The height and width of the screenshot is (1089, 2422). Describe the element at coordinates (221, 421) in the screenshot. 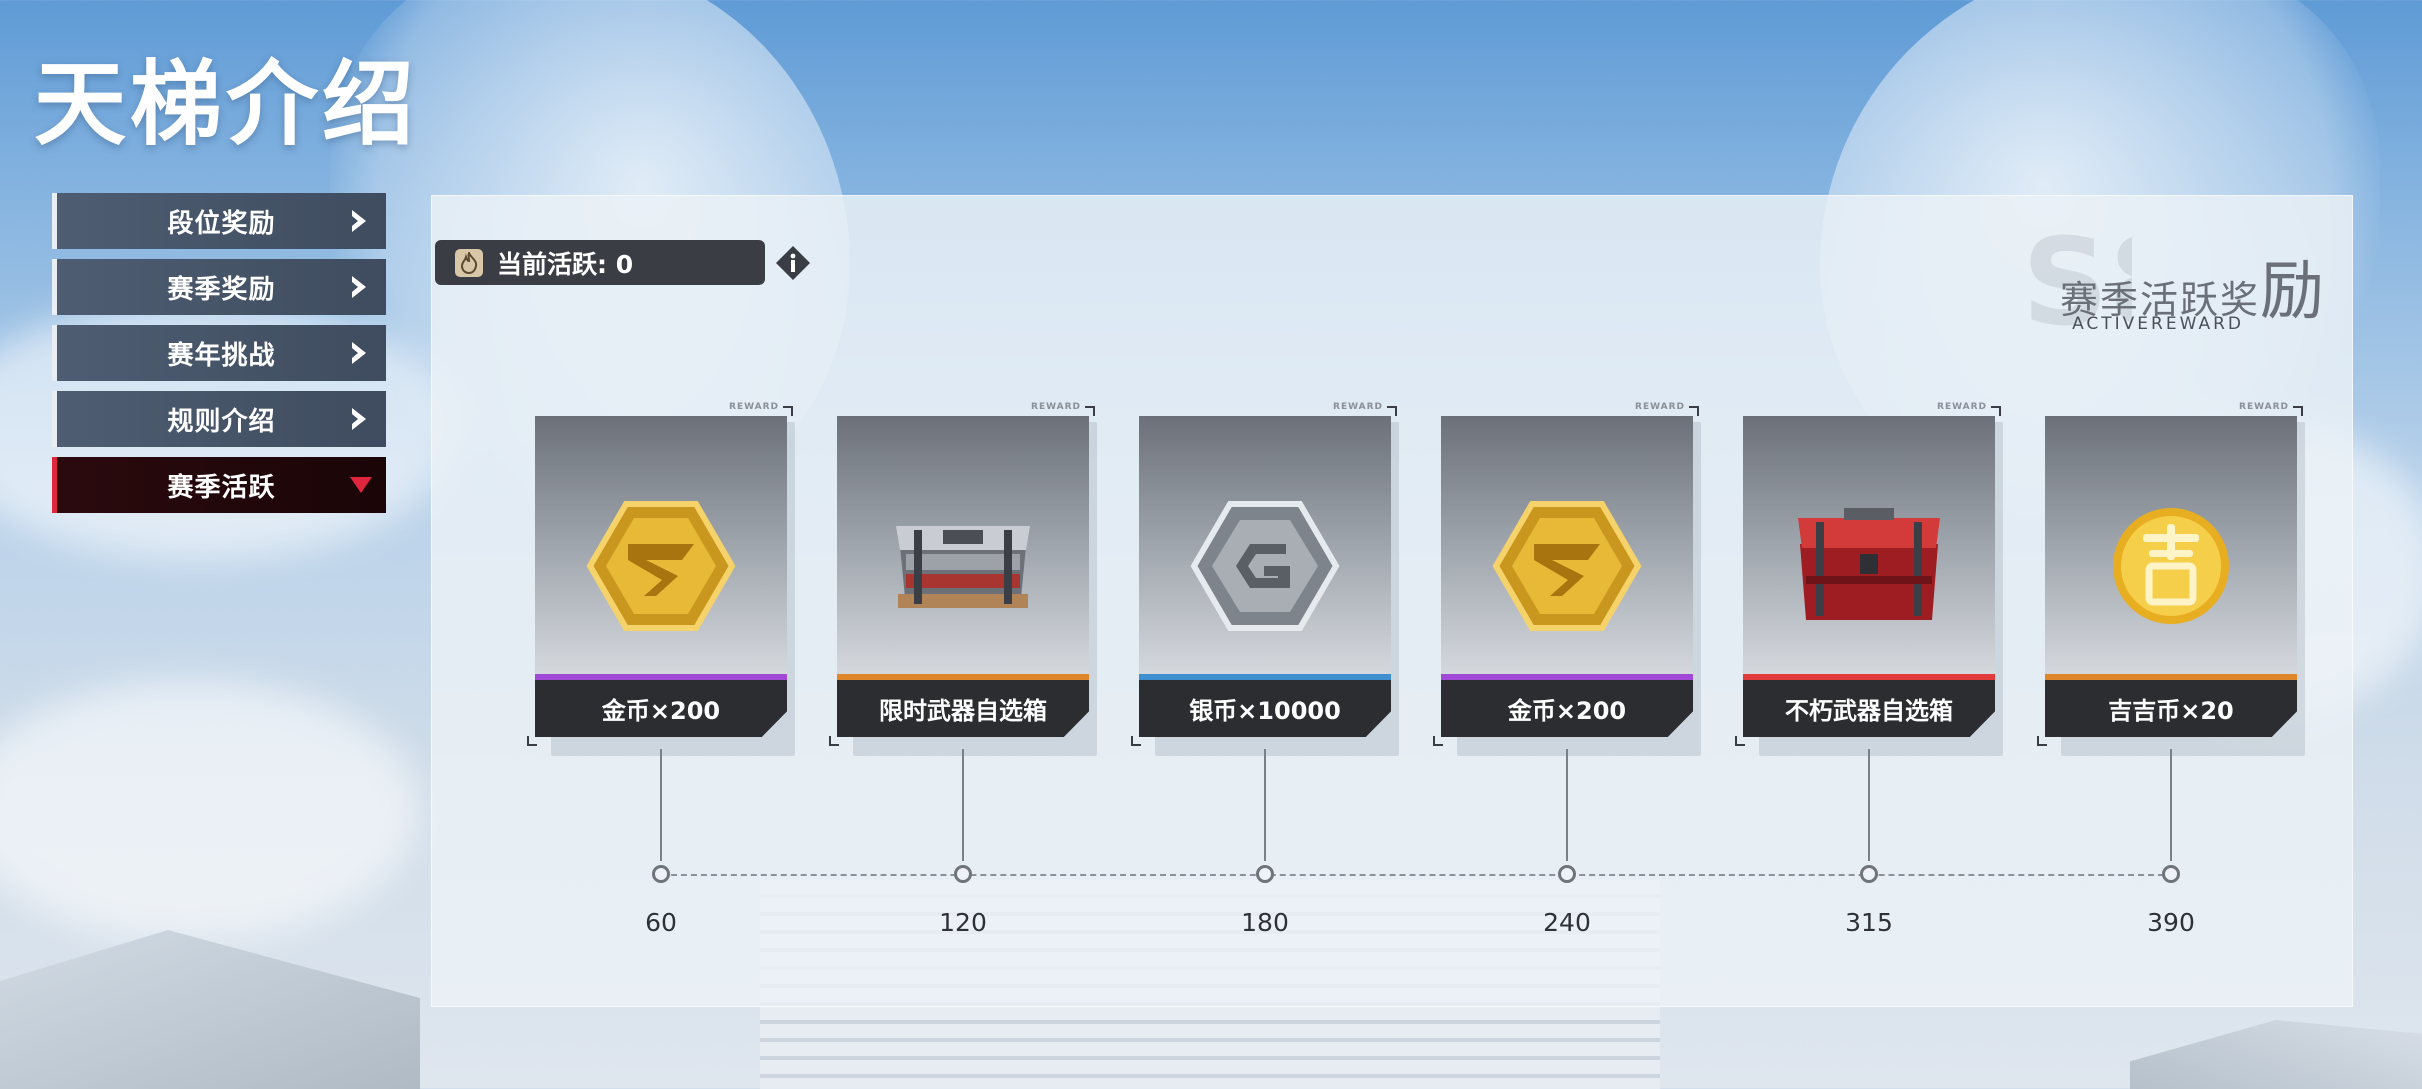

I see `menu-item-label: 规则介绍` at that location.